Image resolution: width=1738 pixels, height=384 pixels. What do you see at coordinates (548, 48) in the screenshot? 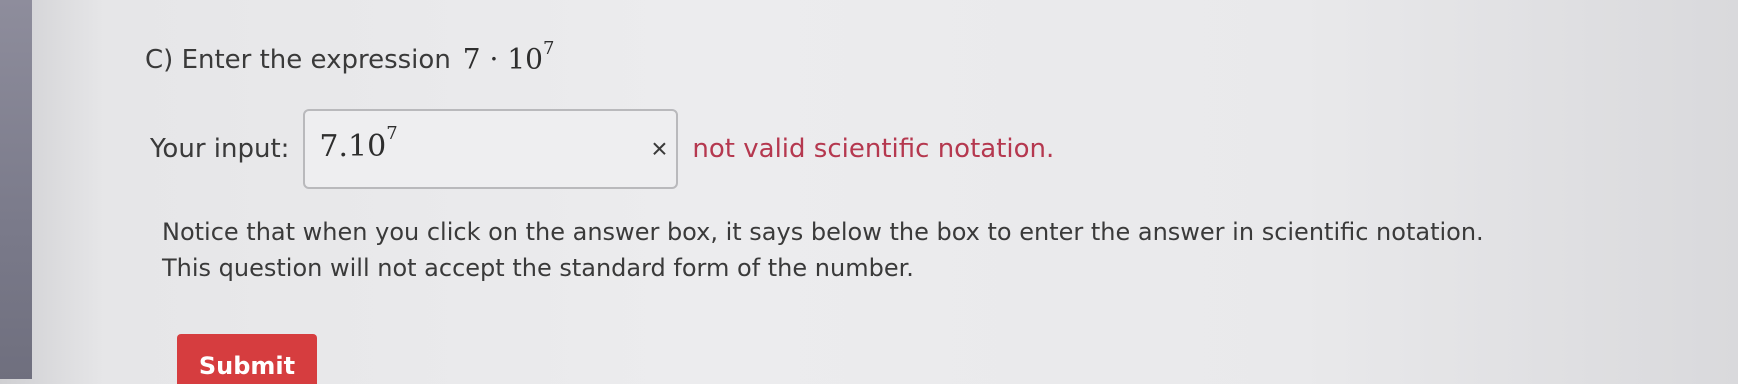
I see `expression-exponent: 7` at bounding box center [548, 48].